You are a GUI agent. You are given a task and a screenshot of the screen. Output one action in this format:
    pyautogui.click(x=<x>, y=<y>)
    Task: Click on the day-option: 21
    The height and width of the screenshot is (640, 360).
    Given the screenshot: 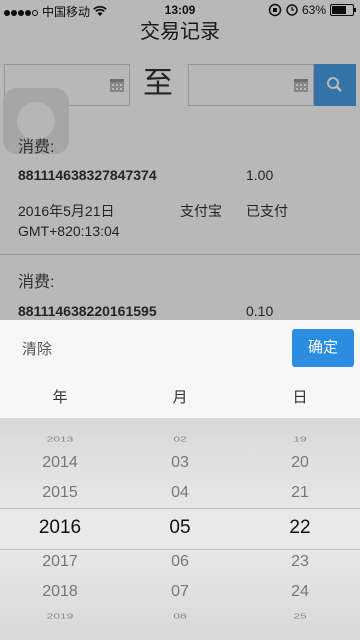 What is the action you would take?
    pyautogui.click(x=300, y=493)
    